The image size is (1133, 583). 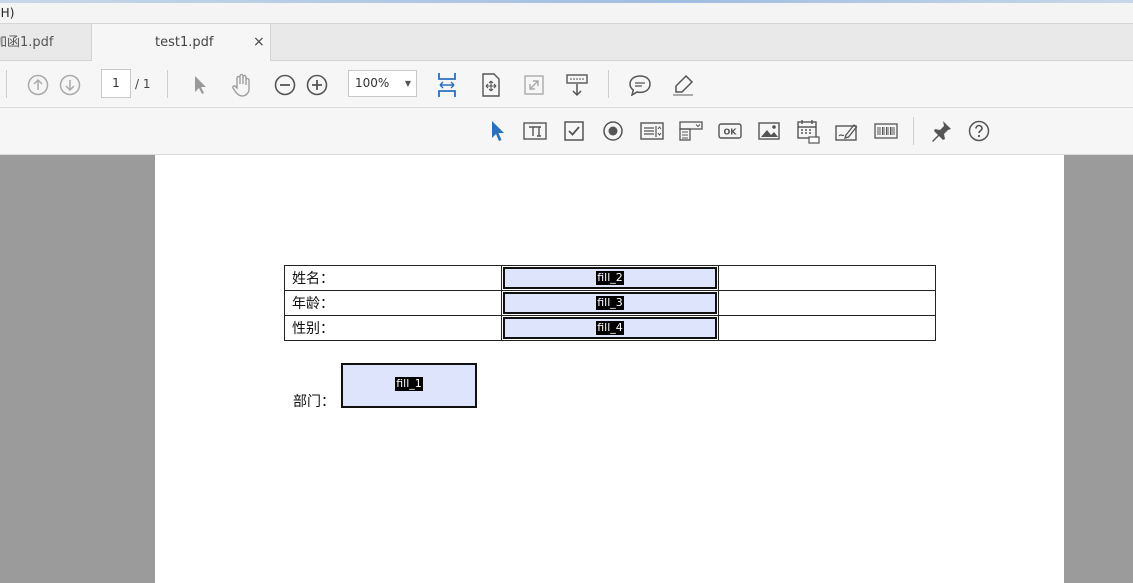 I want to click on tab-test1: test1.pdf ×, so click(x=181, y=43).